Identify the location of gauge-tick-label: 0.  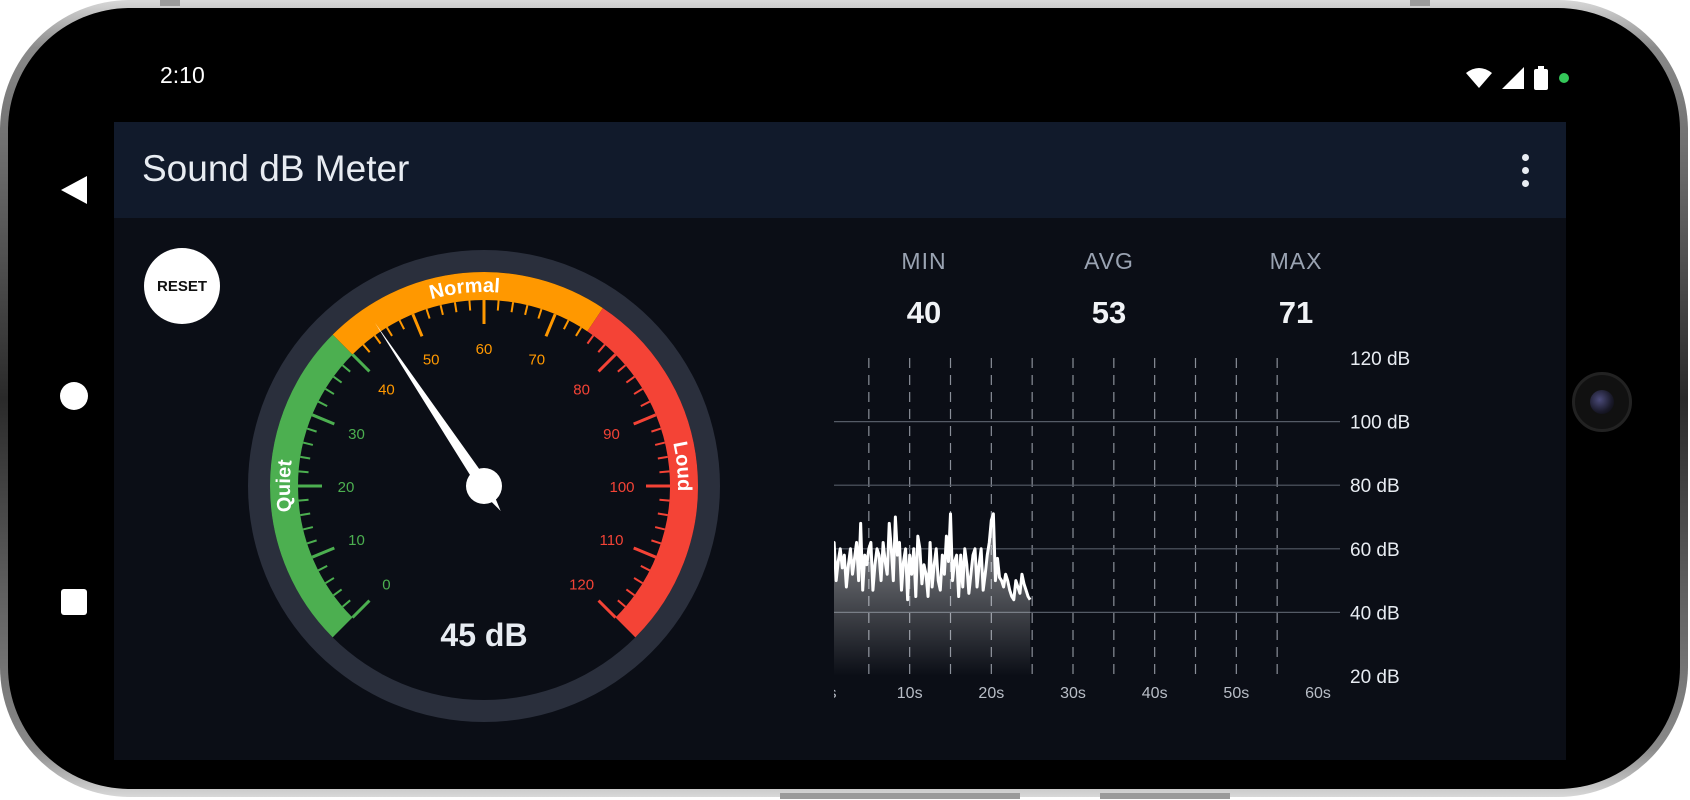
(386, 585).